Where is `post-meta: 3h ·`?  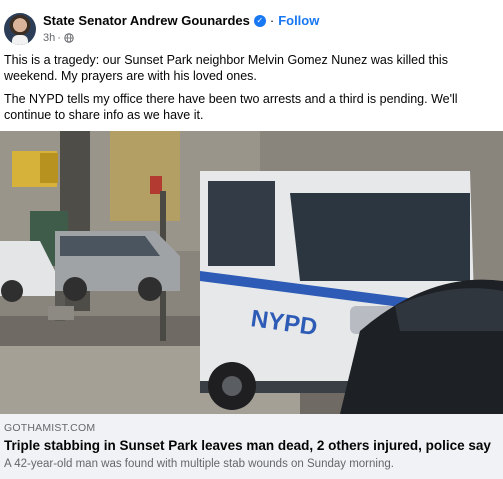 post-meta: 3h · is located at coordinates (58, 38).